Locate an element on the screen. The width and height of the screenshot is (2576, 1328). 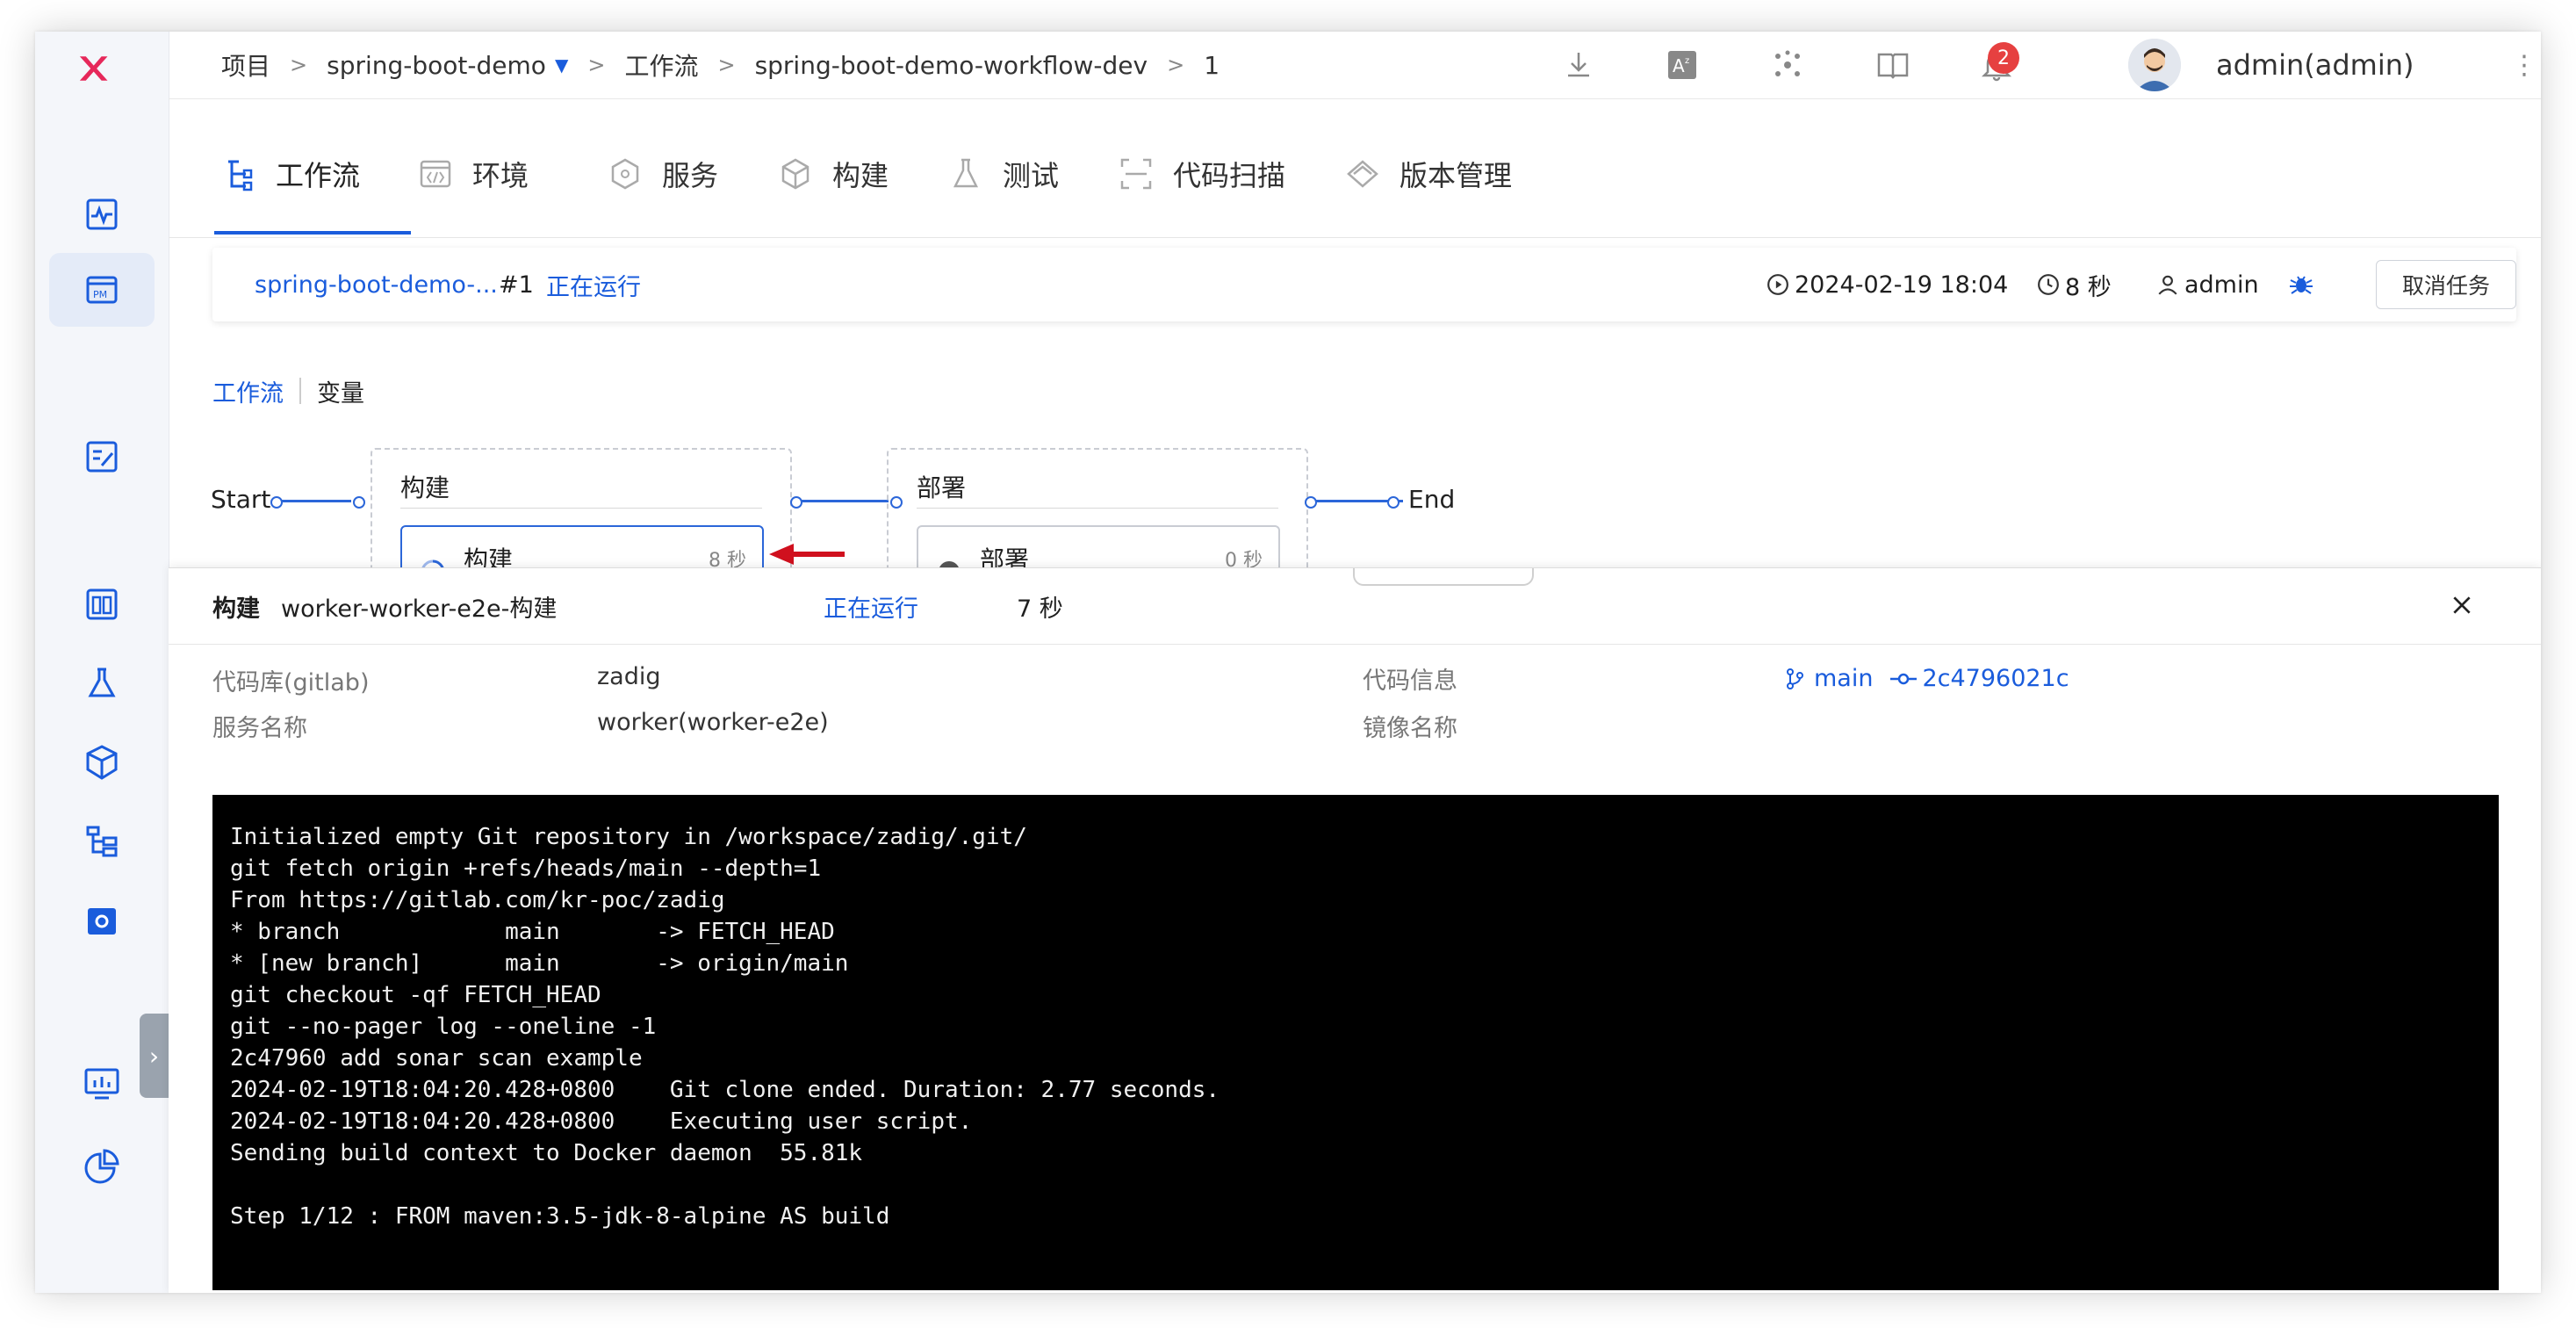
branch-name: main is located at coordinates (1843, 678).